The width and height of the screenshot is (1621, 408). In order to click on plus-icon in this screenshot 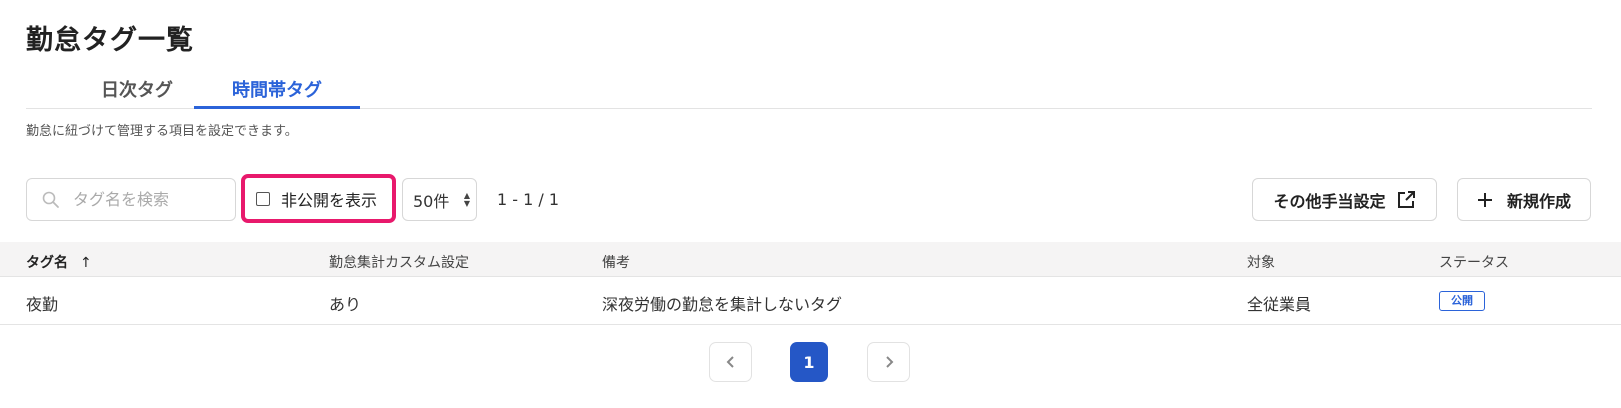, I will do `click(1485, 200)`.